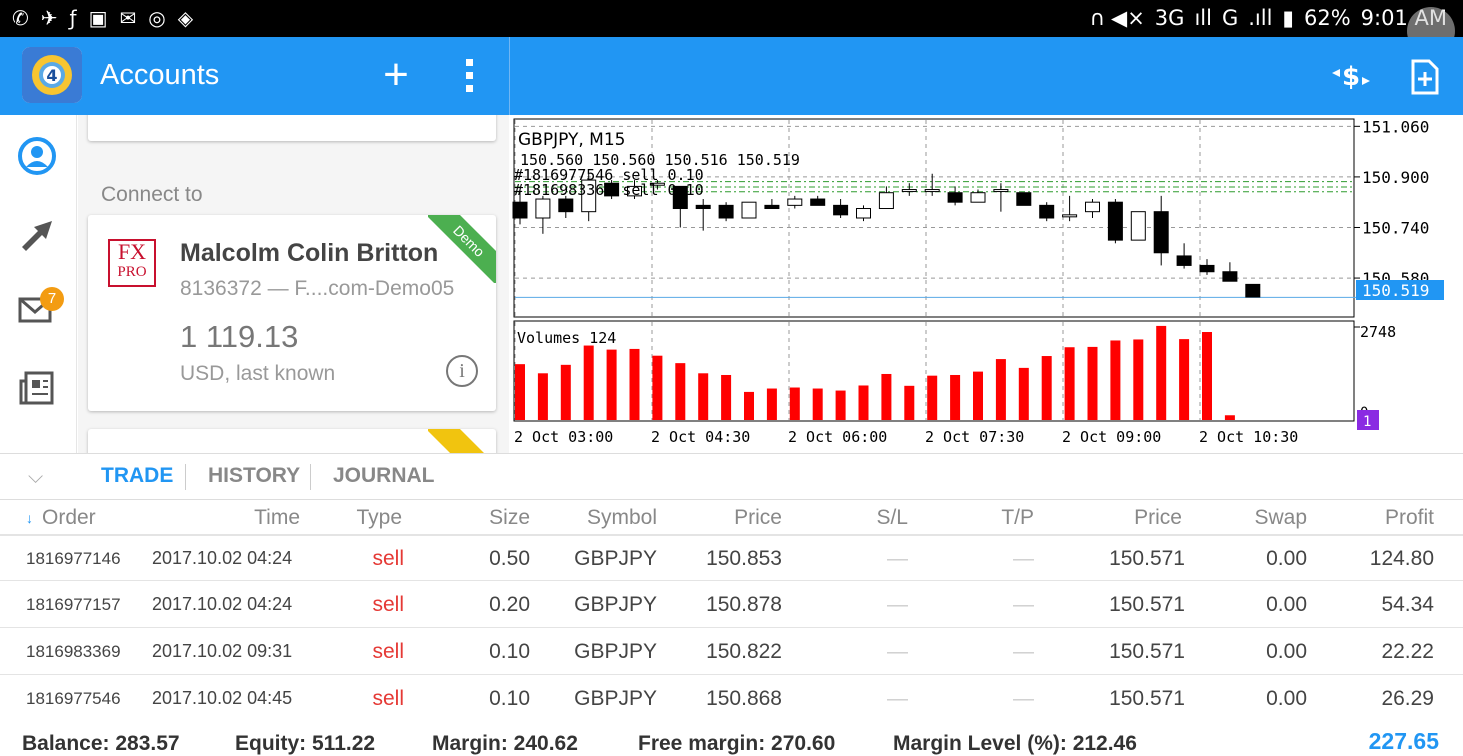  Describe the element at coordinates (571, 140) in the screenshot. I see `chart-symbol: GBPJPY, M15` at that location.